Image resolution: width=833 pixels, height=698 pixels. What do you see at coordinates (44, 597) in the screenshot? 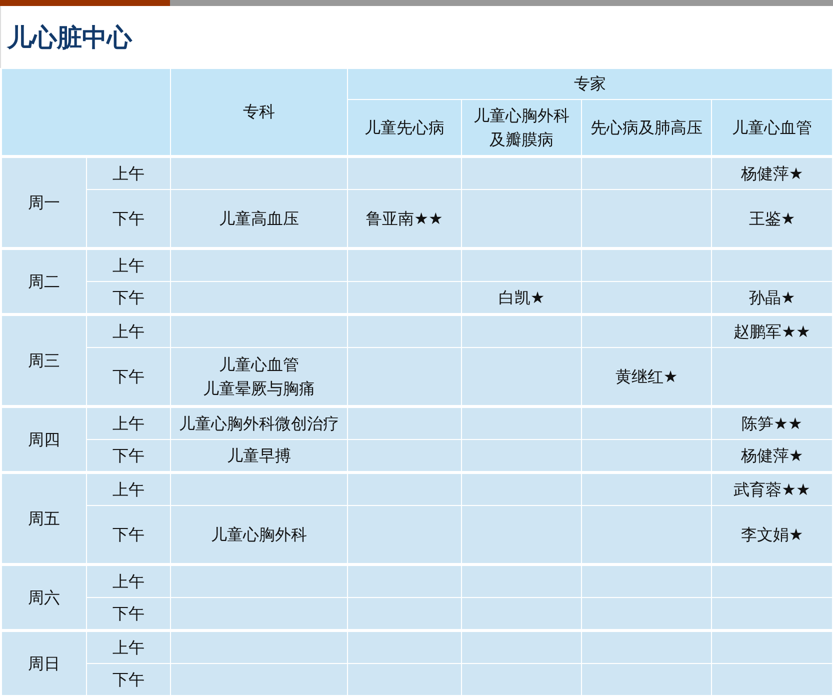
I see `day-cell: 周六` at bounding box center [44, 597].